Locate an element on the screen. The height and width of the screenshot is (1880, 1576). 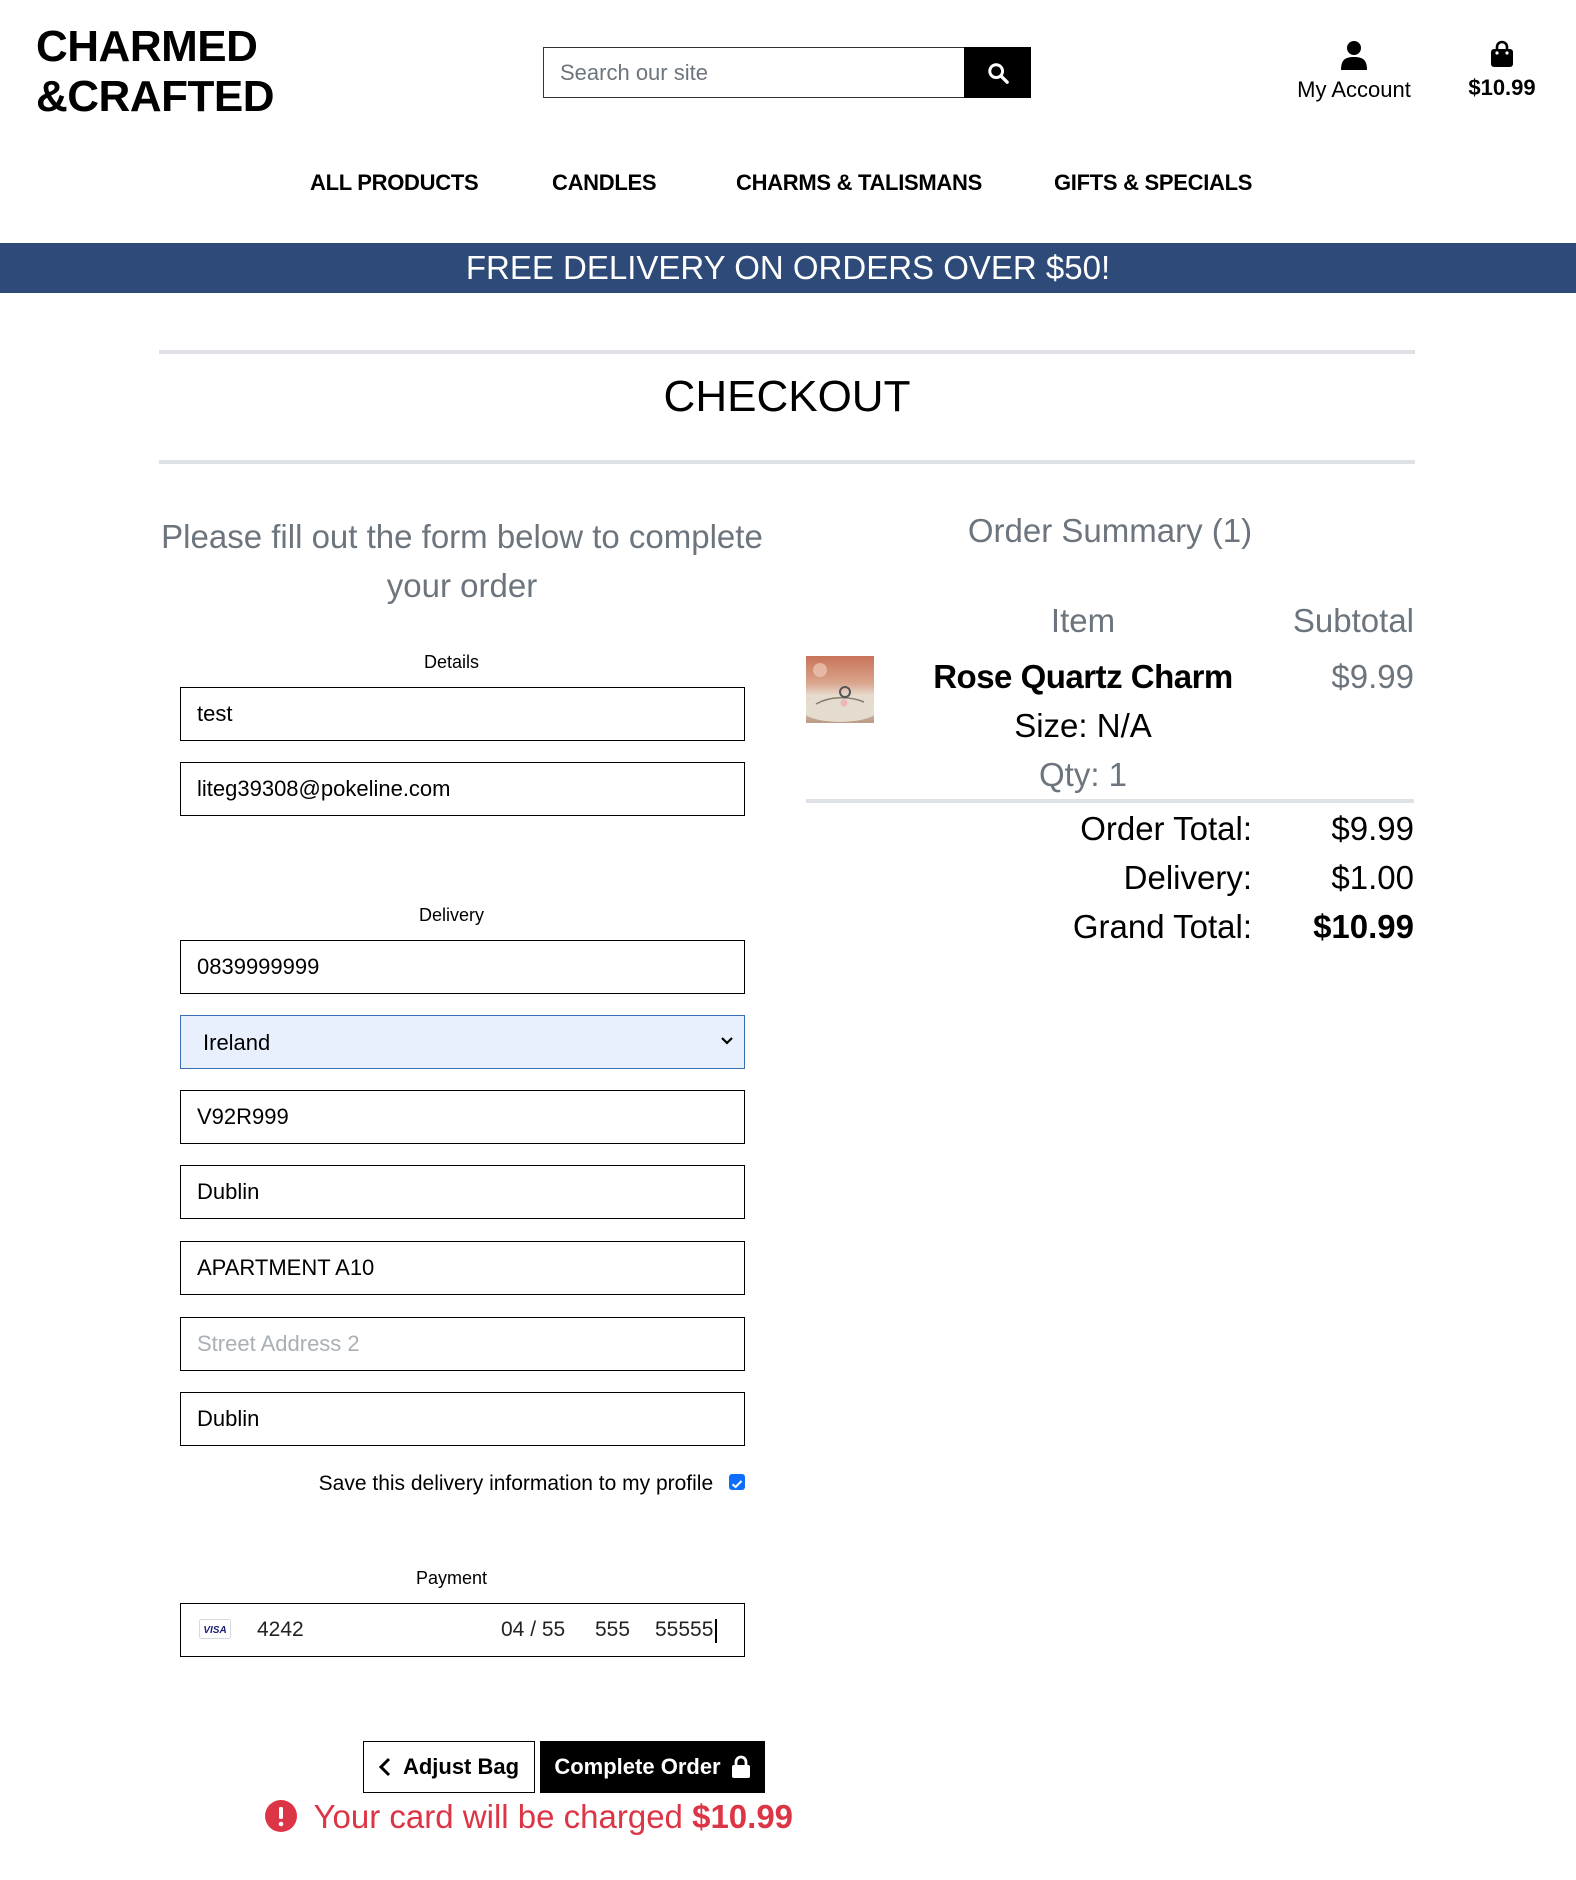
search-button is located at coordinates (997, 72).